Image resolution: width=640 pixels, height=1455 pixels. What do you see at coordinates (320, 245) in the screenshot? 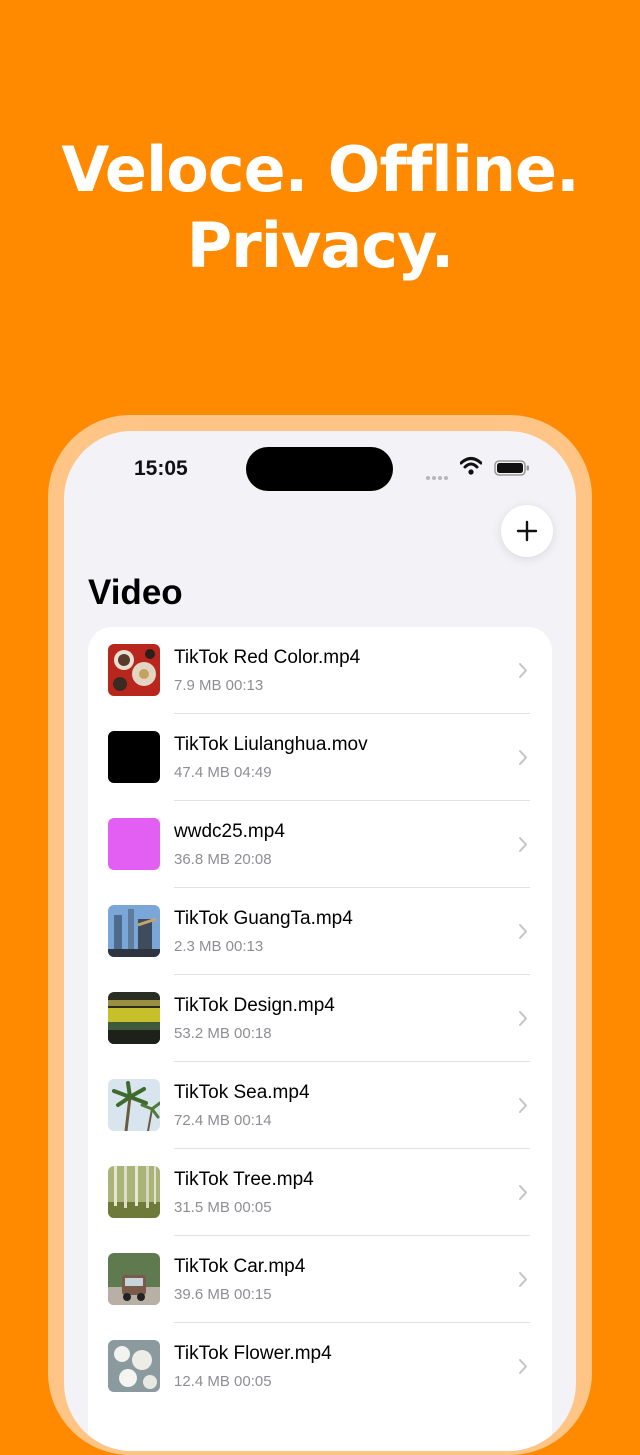
I see `headline-line-2: Privacy.` at bounding box center [320, 245].